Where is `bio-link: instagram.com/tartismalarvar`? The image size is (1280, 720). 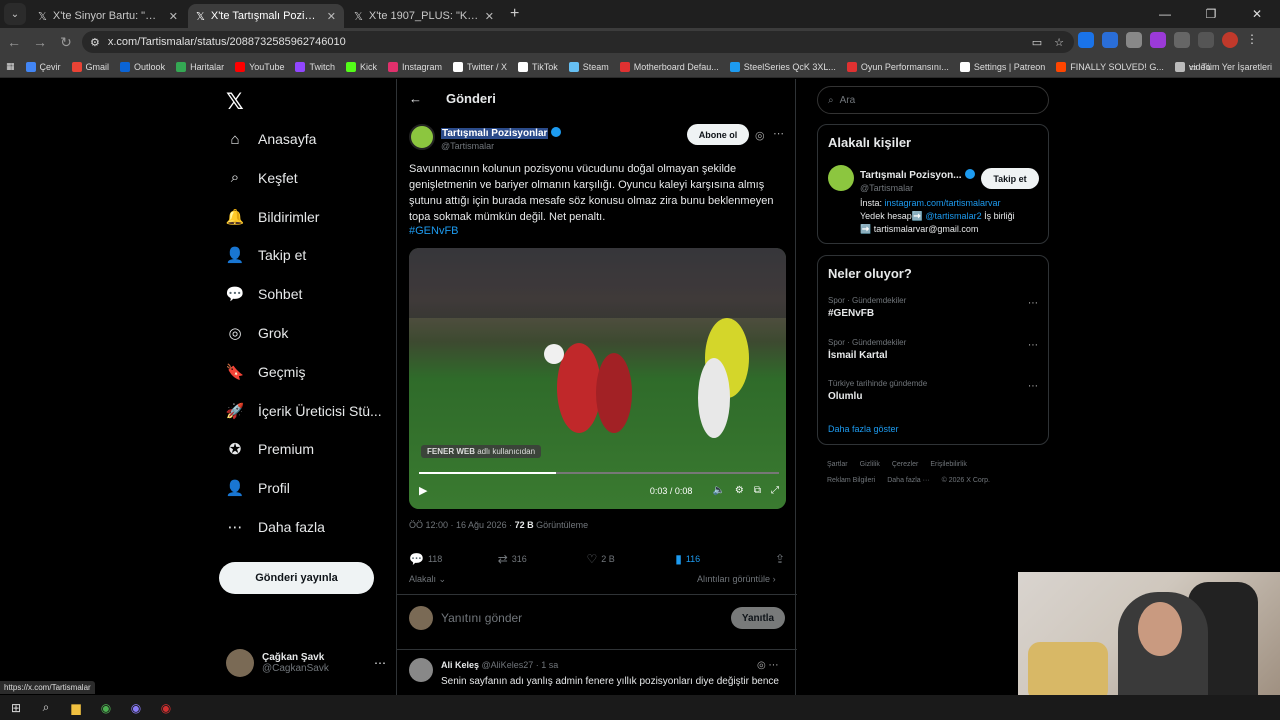 bio-link: instagram.com/tartismalarvar is located at coordinates (943, 203).